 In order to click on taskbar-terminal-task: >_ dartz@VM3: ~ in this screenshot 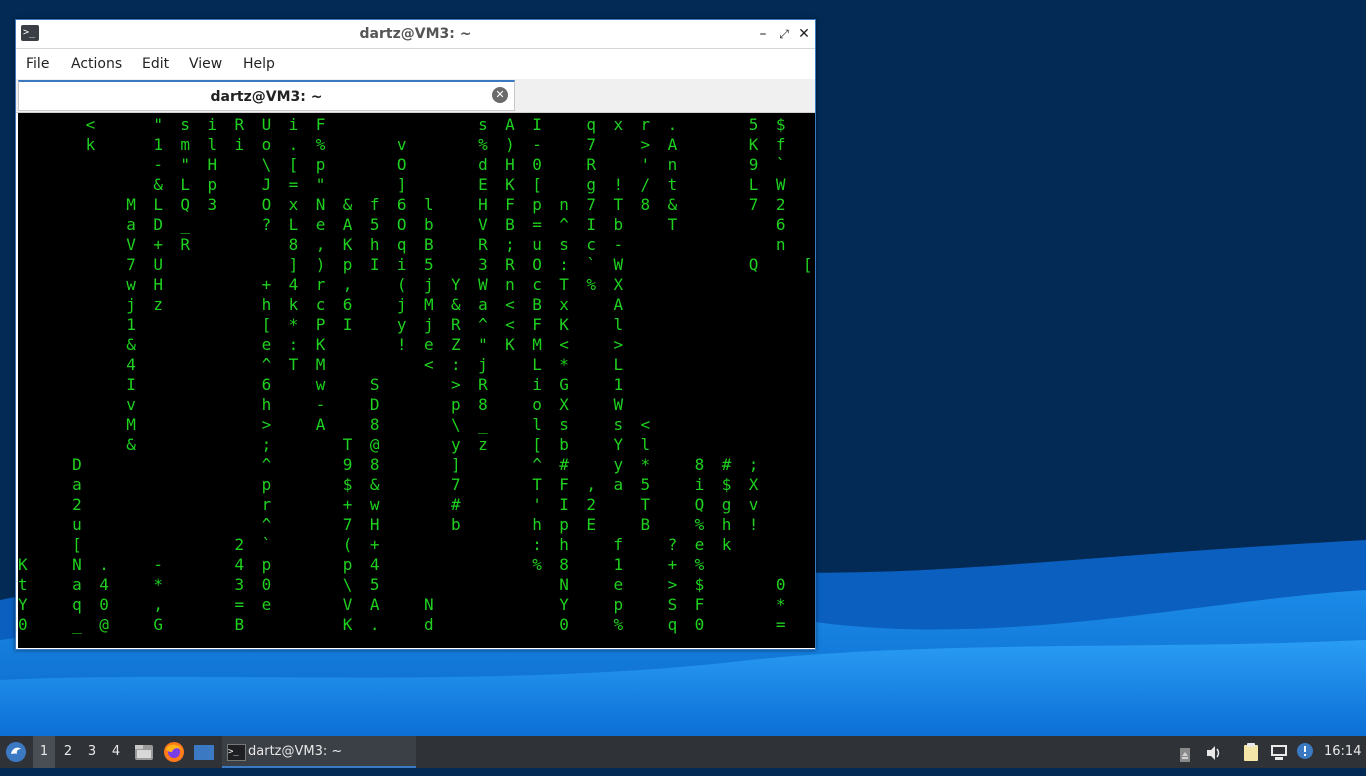, I will do `click(319, 752)`.